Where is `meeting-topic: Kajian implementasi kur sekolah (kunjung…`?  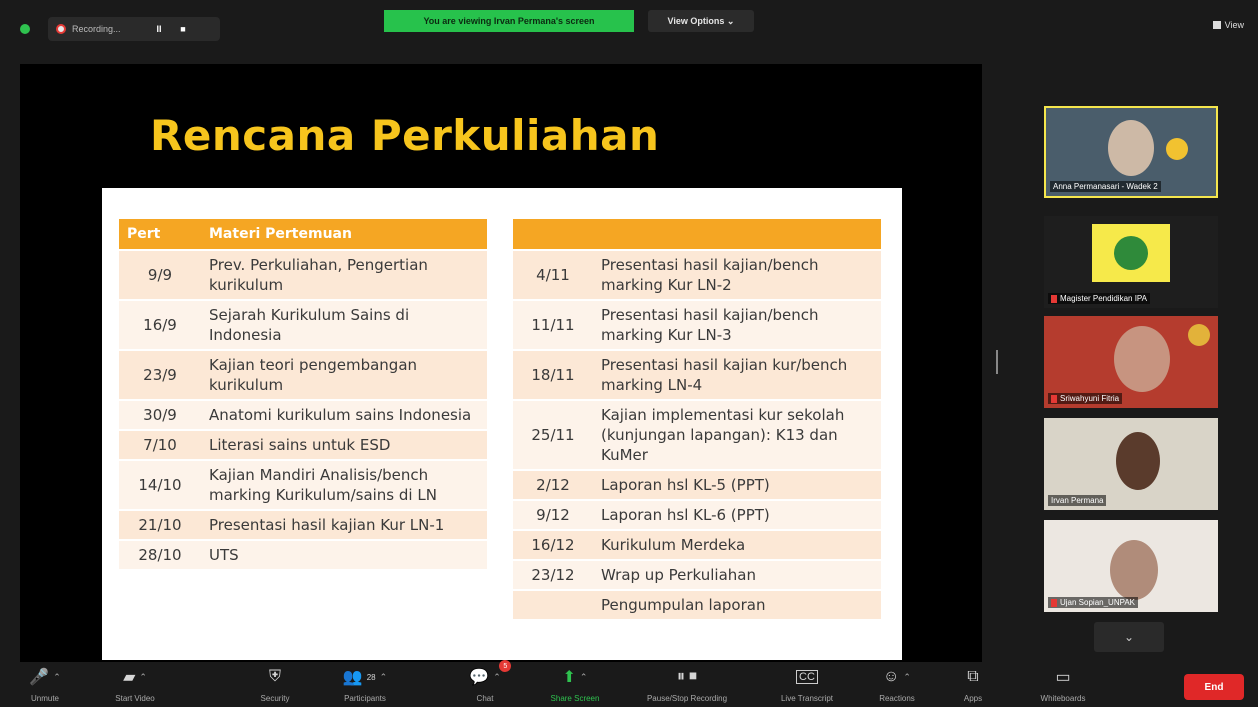
meeting-topic: Kajian implementasi kur sekolah (kunjung… is located at coordinates (737, 435).